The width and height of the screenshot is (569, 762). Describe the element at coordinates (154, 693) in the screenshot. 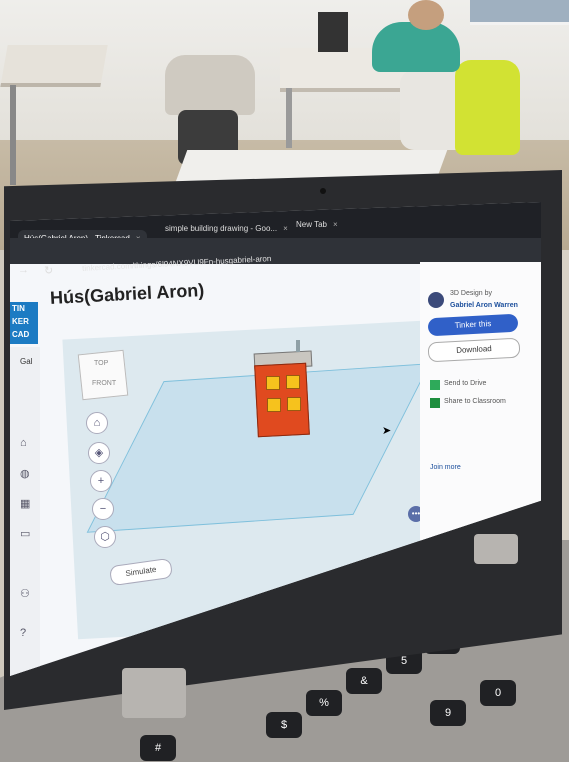

I see `hinge-left` at that location.